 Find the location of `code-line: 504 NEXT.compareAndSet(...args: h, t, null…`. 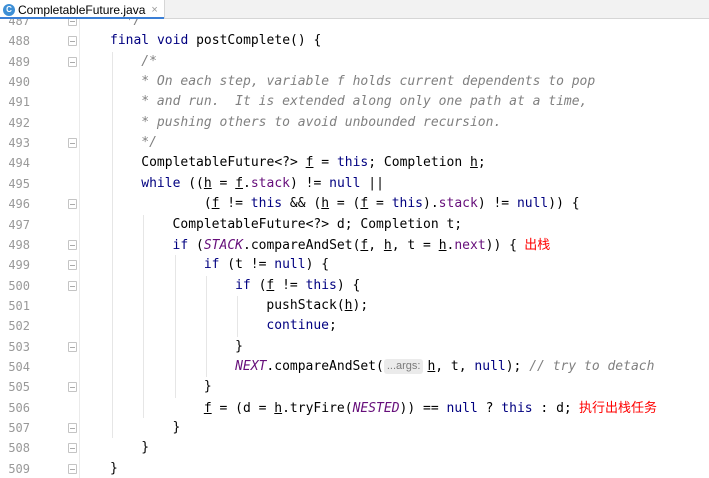

code-line: 504 NEXT.compareAndSet(...args: h, t, null… is located at coordinates (354, 367).